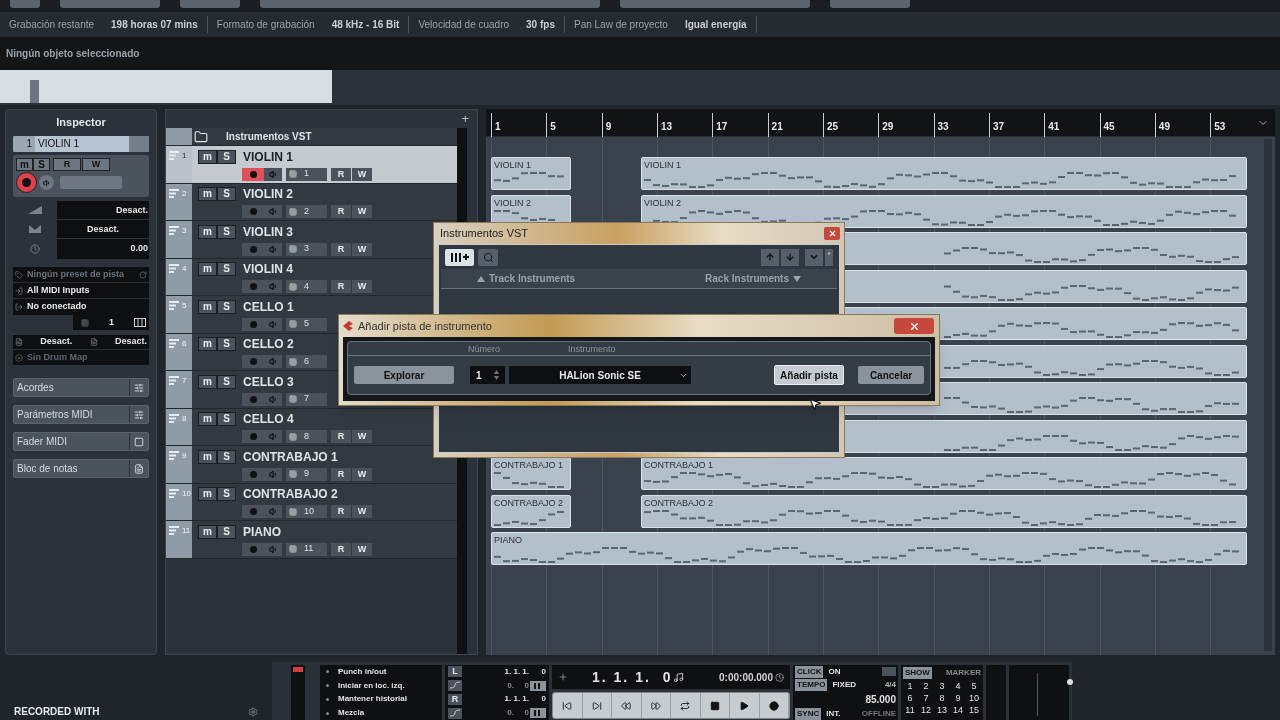 This screenshot has height=720, width=1280. I want to click on track-header: m S CELLO 4 8 R W, so click(310, 426).